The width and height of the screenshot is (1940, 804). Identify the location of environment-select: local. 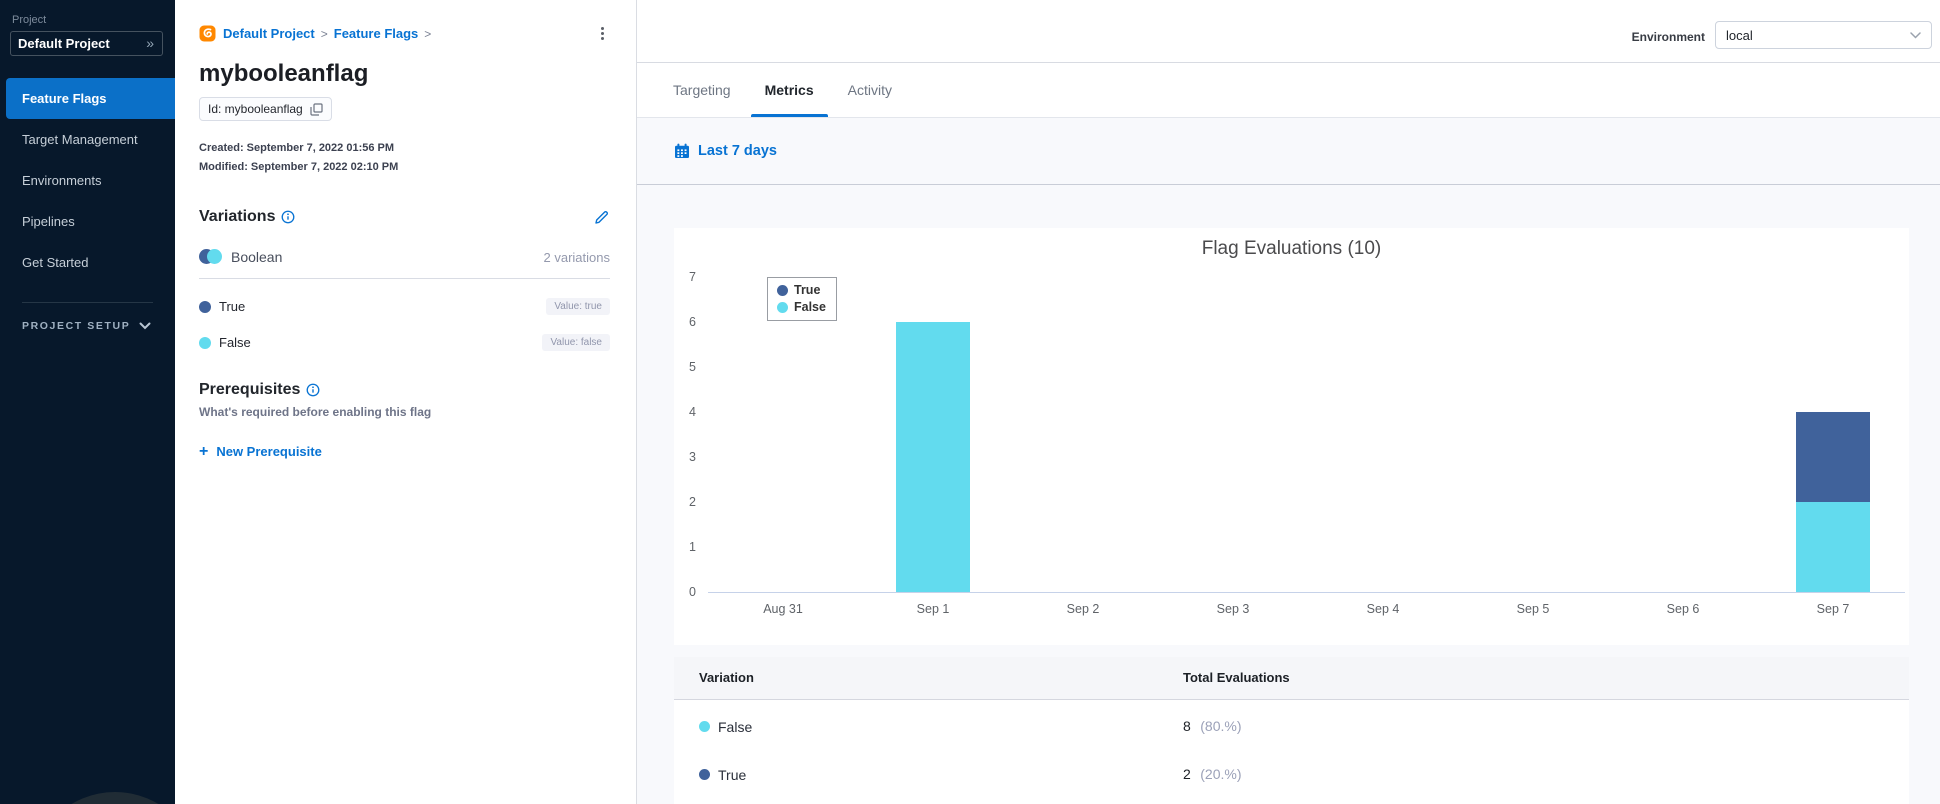
(1823, 35).